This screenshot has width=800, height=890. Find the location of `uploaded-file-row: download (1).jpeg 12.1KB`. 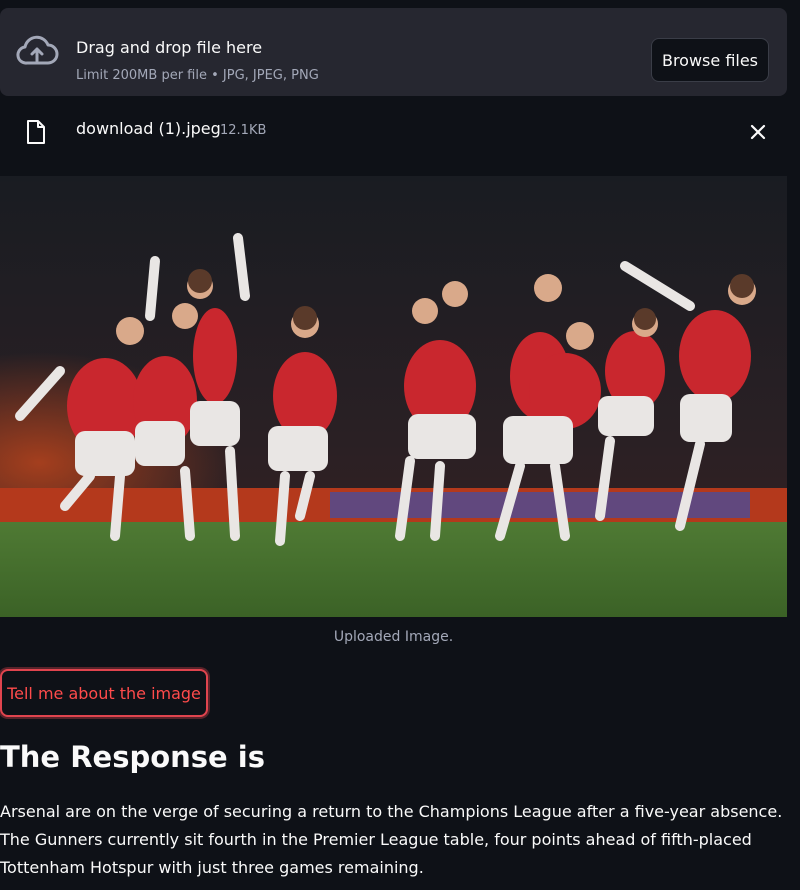

uploaded-file-row: download (1).jpeg 12.1KB is located at coordinates (393, 132).